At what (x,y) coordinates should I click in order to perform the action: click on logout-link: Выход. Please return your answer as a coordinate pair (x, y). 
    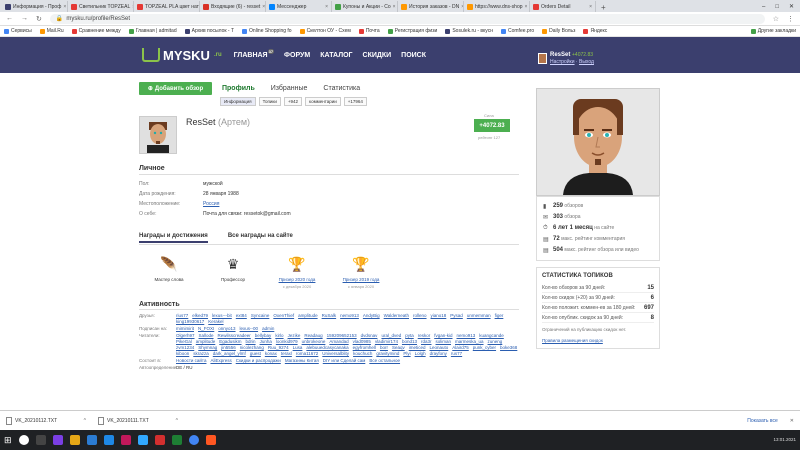
    Looking at the image, I should click on (586, 62).